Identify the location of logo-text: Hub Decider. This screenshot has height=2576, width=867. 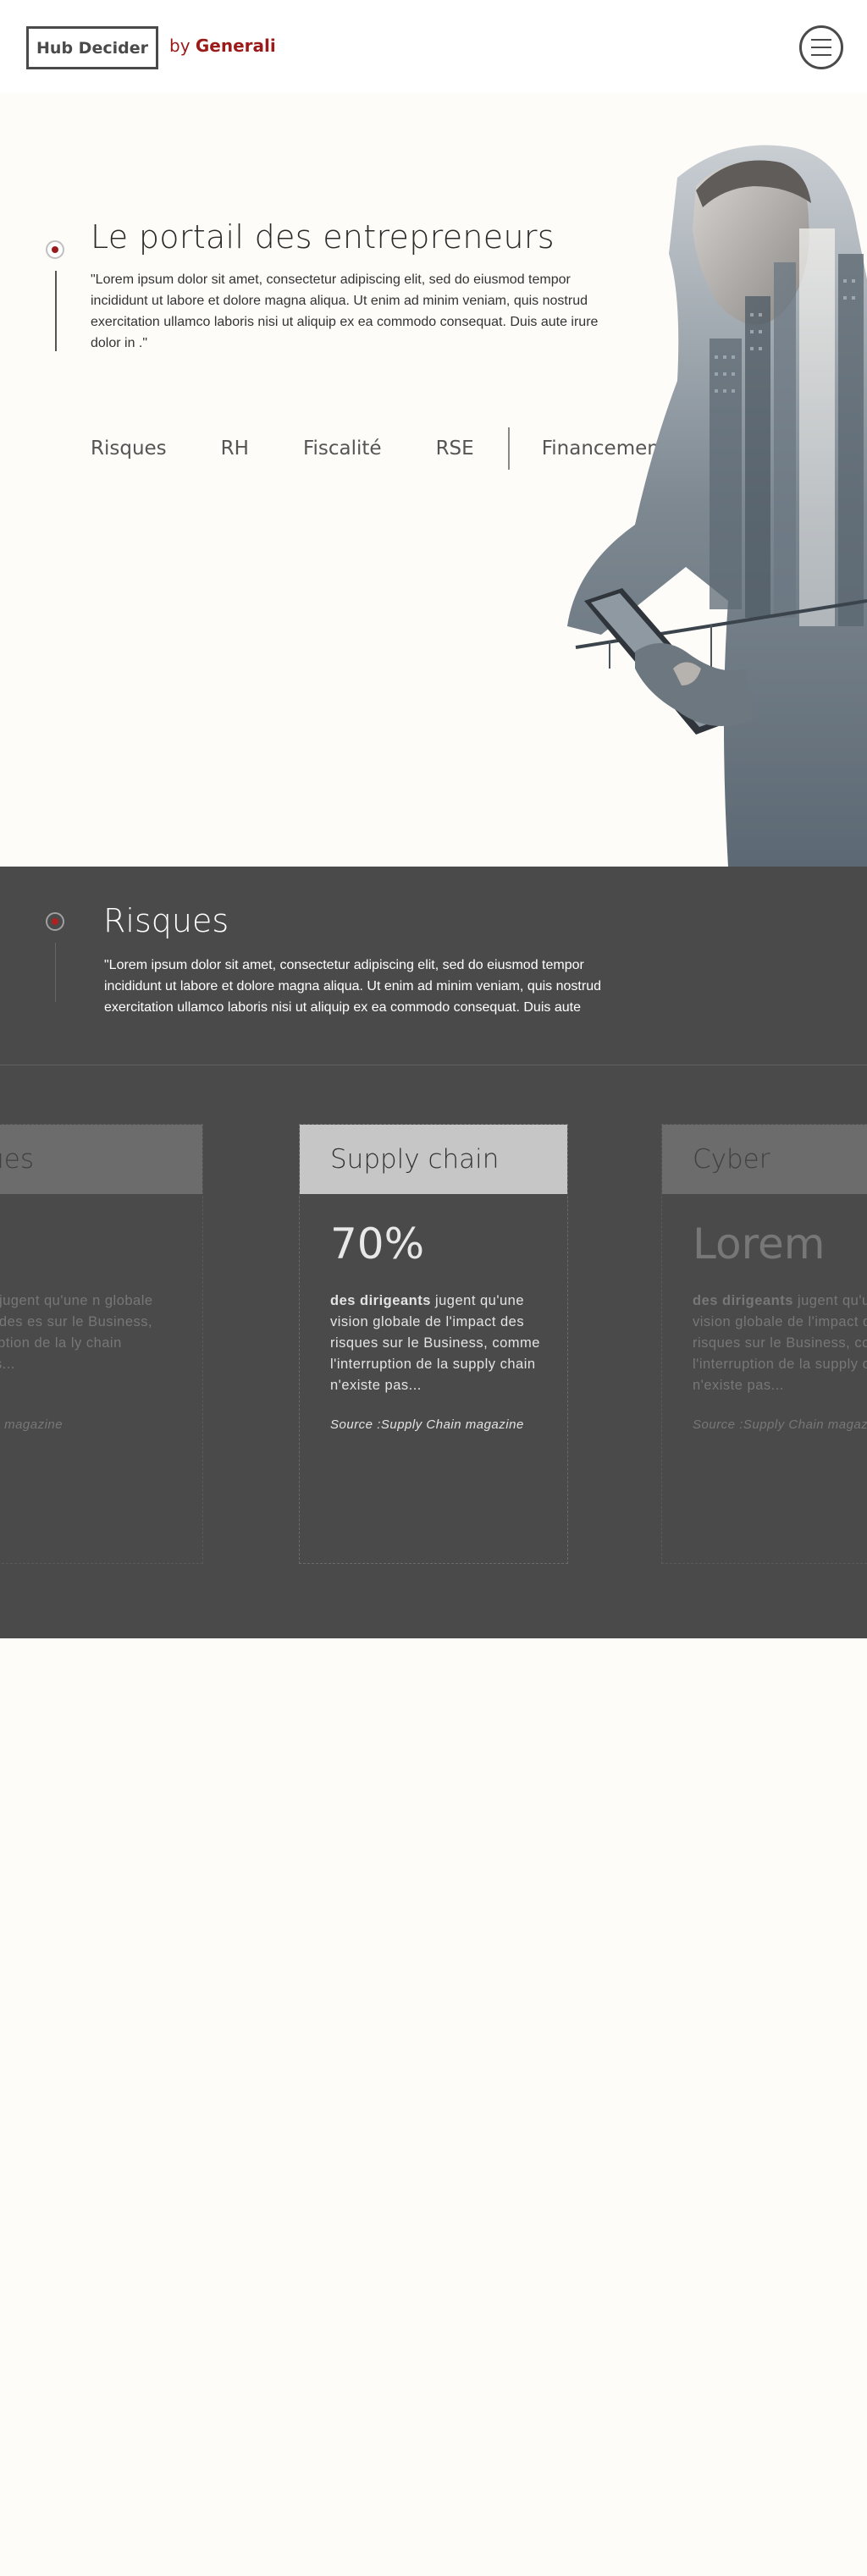
(92, 48).